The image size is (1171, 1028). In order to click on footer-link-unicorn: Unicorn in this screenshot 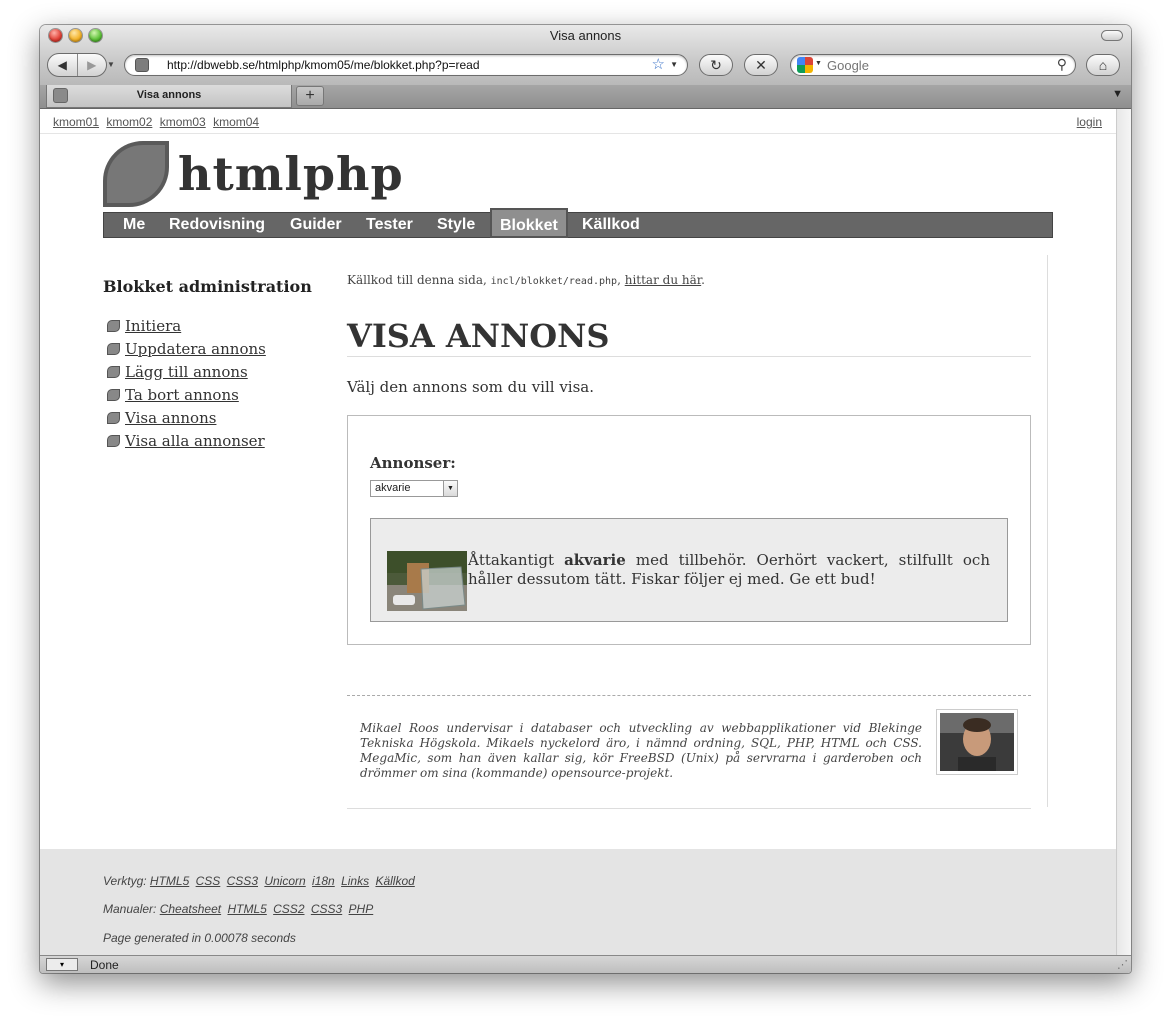, I will do `click(284, 881)`.